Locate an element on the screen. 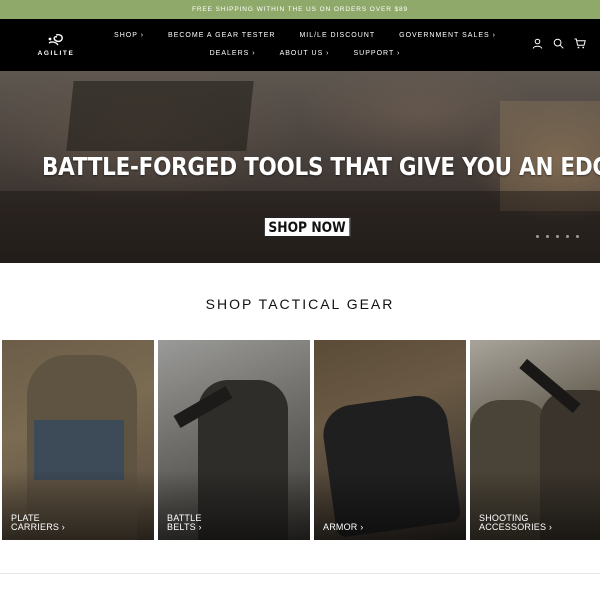 The height and width of the screenshot is (600, 600). nav-about-us: ABOUT US › is located at coordinates (305, 53).